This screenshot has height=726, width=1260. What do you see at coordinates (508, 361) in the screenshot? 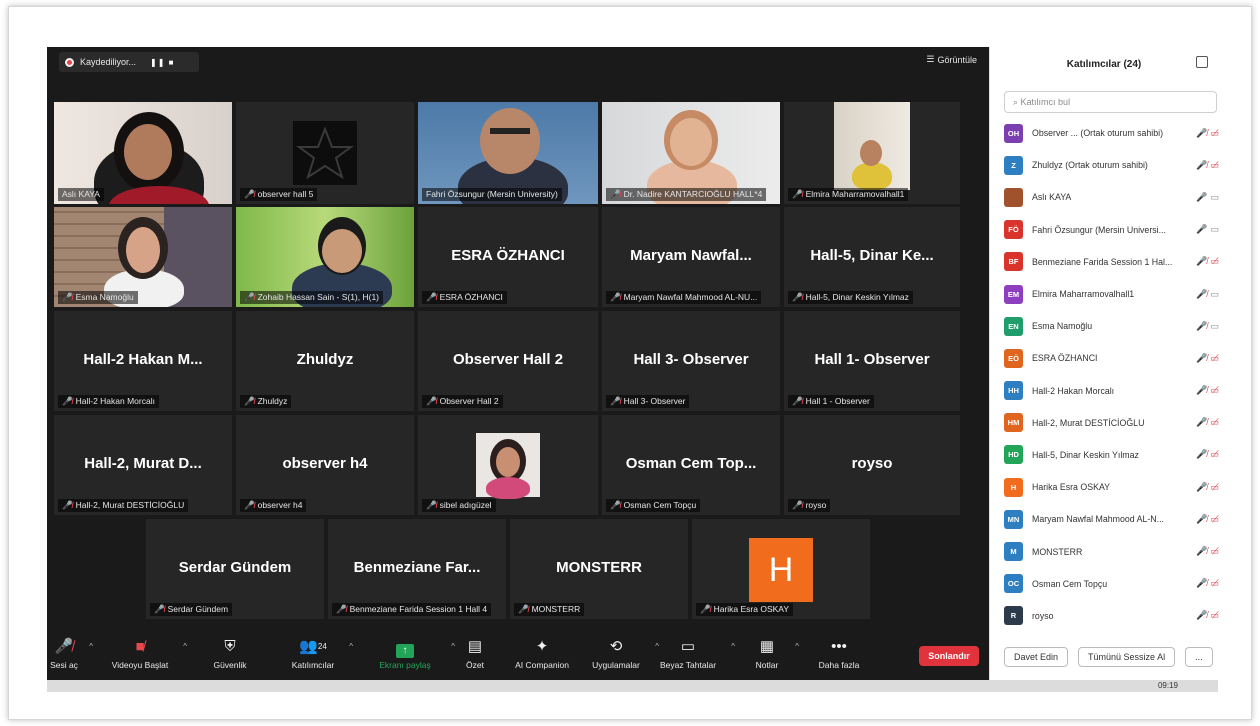
I see `video-tile: Observer Hall 2 🎤̸ Observer Hall 2` at bounding box center [508, 361].